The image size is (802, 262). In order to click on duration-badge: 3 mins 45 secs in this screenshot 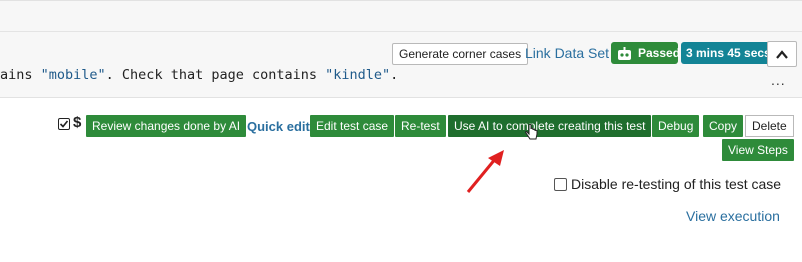, I will do `click(728, 53)`.